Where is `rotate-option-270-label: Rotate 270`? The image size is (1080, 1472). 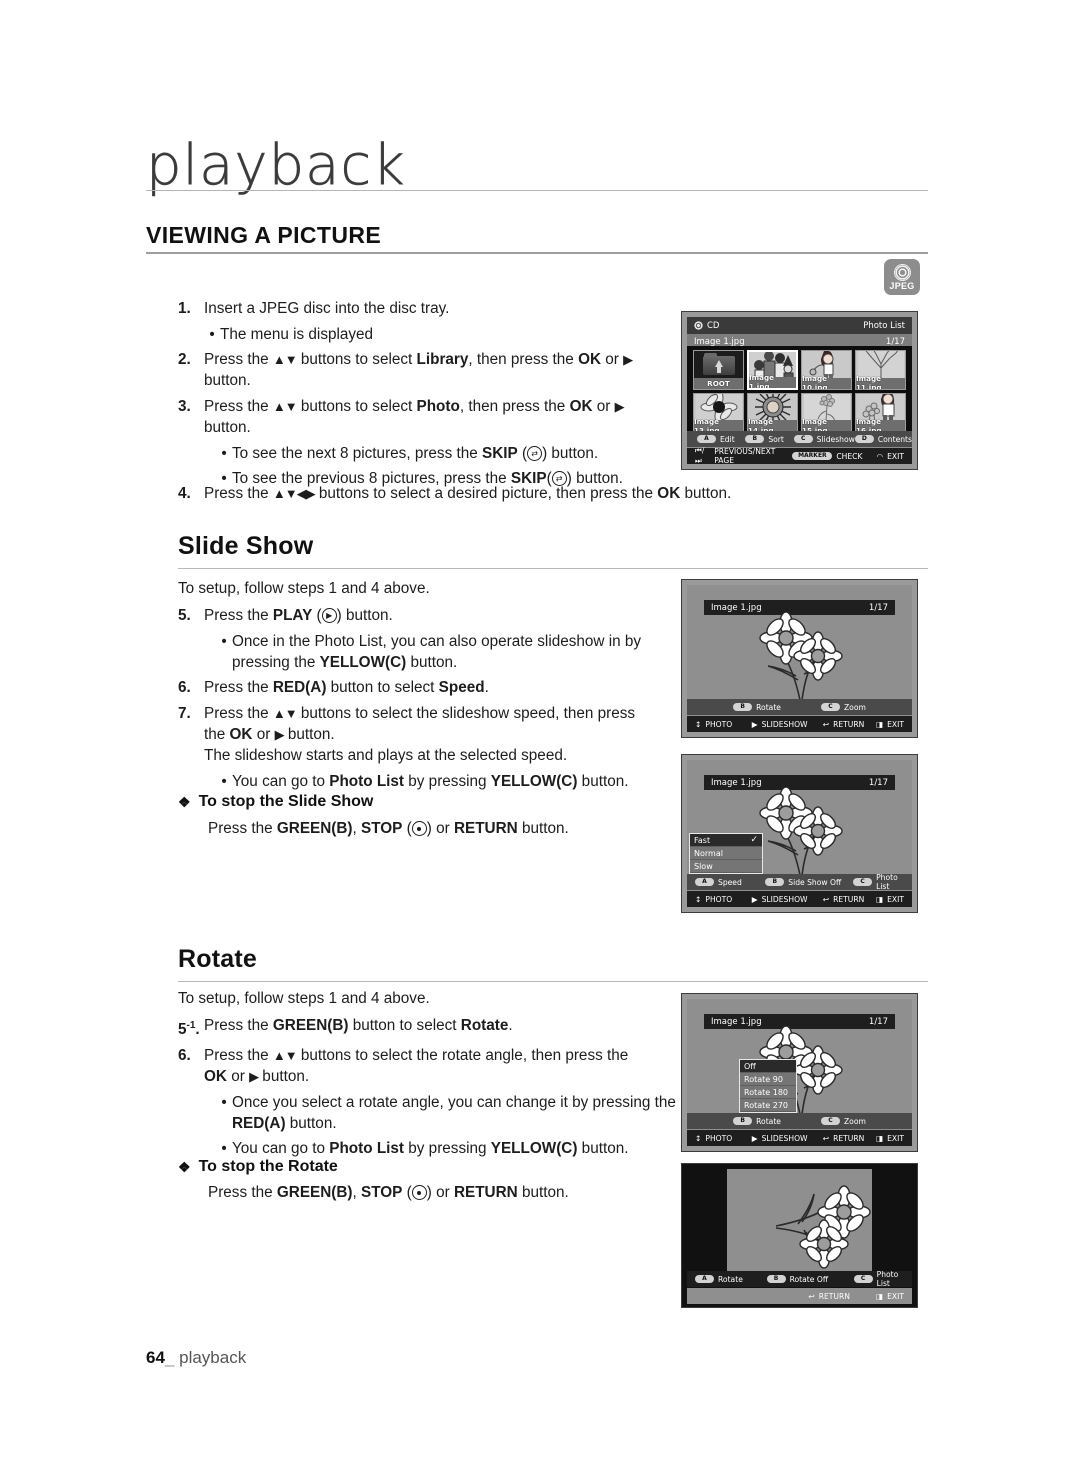 rotate-option-270-label: Rotate 270 is located at coordinates (766, 1105).